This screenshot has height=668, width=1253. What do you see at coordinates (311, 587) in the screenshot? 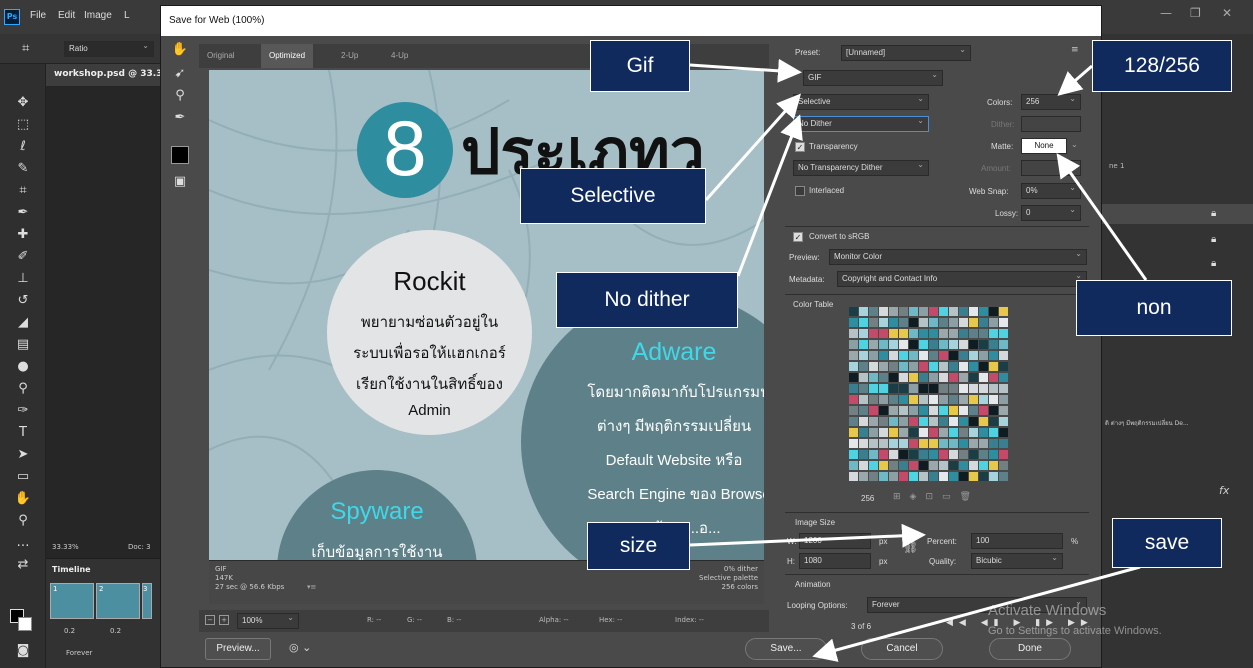
I see `info-menu-icon: ▾≡` at bounding box center [311, 587].